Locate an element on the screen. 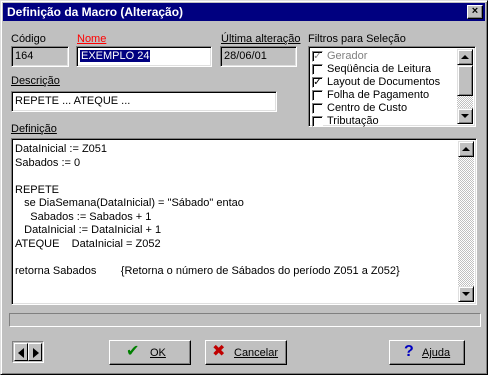 The height and width of the screenshot is (375, 488). descricao-label: Descrição is located at coordinates (35, 81).